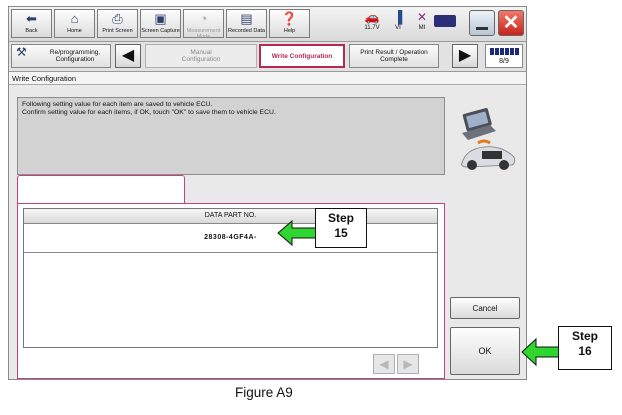 The width and height of the screenshot is (622, 415). What do you see at coordinates (230, 238) in the screenshot?
I see `table-row: 28308-4GF4A-` at bounding box center [230, 238].